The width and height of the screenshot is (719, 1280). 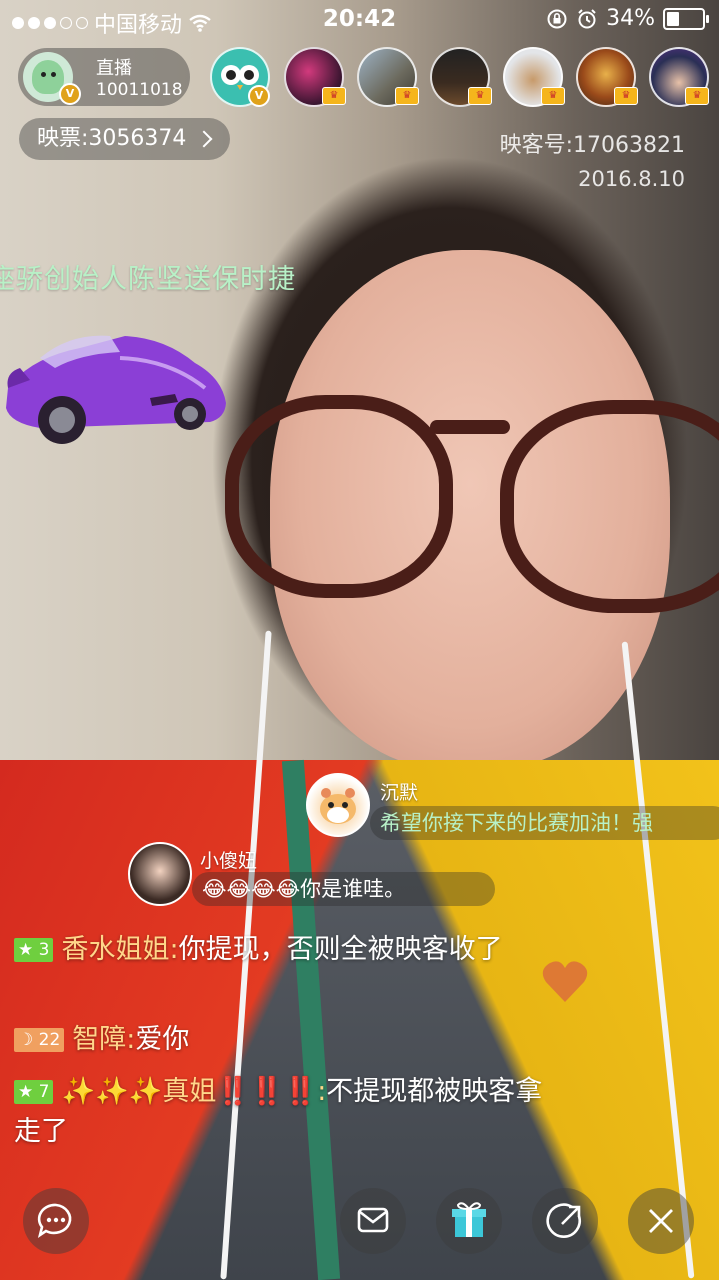 I want to click on tickets-label: 映票:3056374, so click(x=112, y=138).